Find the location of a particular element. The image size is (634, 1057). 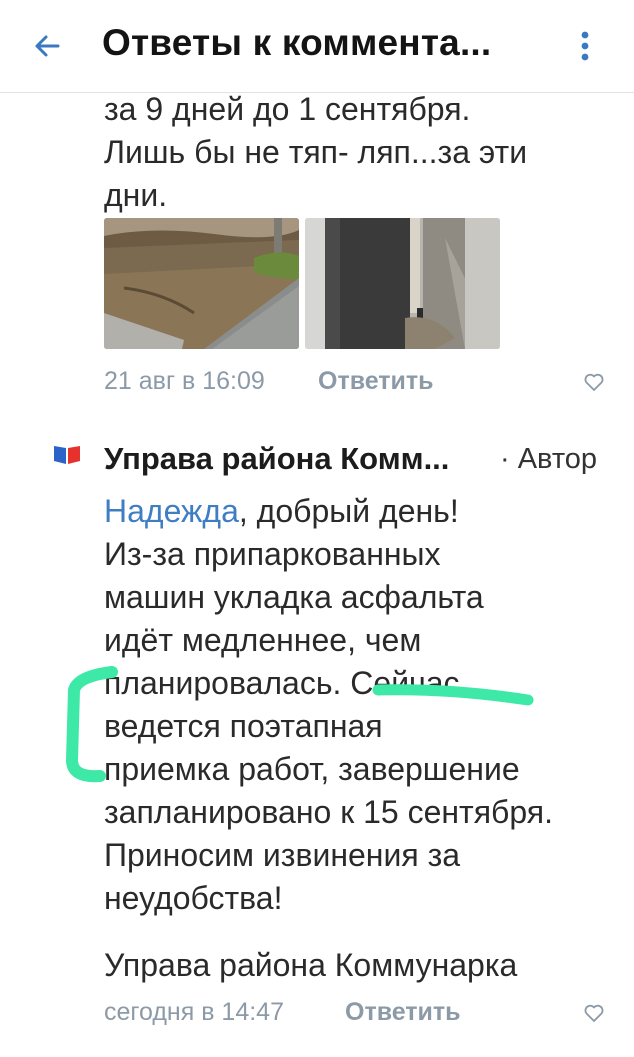

comment-timestamp: сегодня в 14:47 is located at coordinates (194, 1012).